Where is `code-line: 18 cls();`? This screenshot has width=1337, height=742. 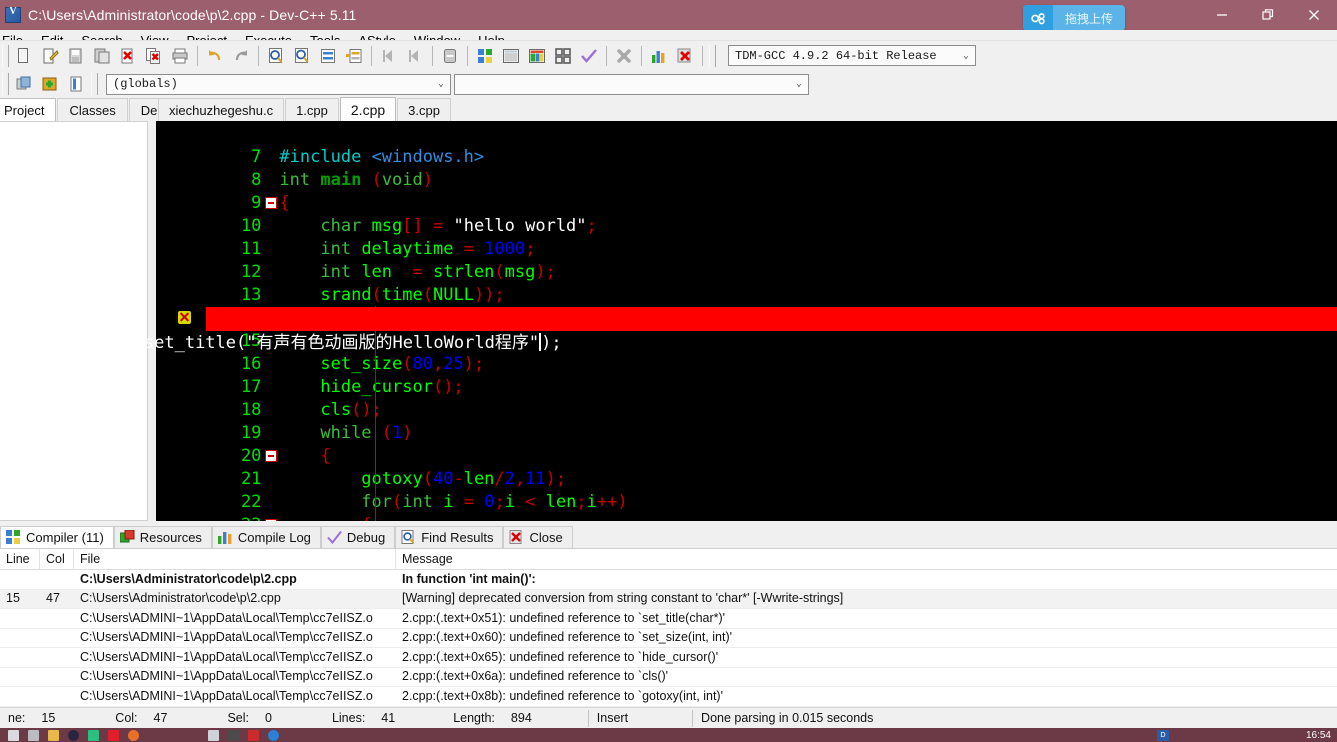 code-line: 18 cls(); is located at coordinates (746, 398).